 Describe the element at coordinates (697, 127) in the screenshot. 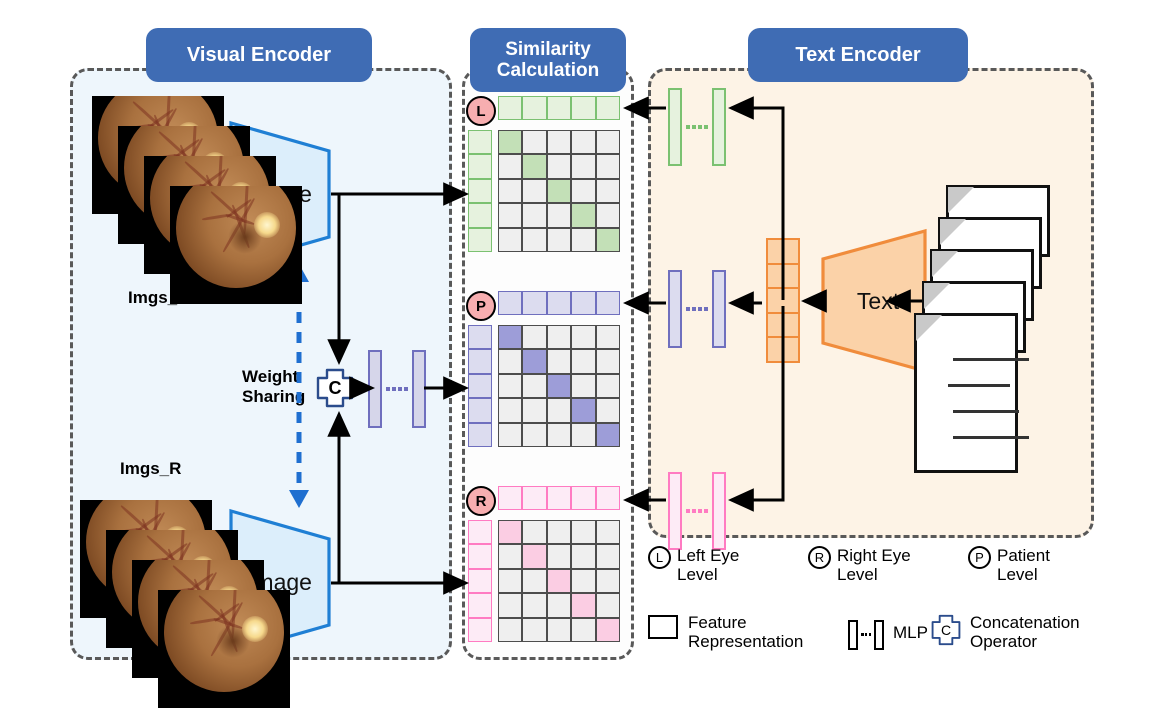

I see `mlp-left-eye-text` at that location.